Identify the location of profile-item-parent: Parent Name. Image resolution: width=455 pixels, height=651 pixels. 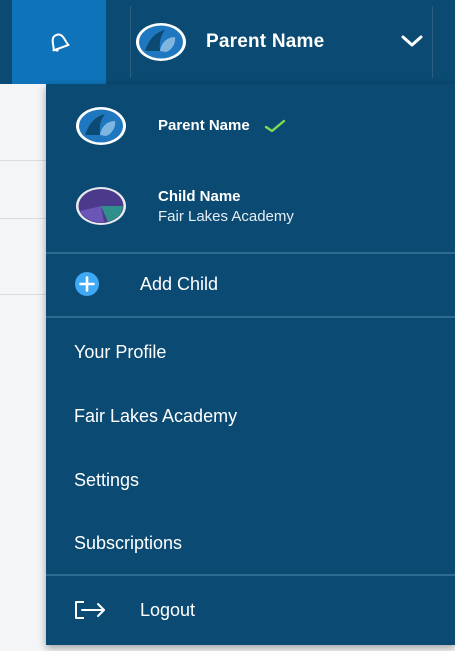
(250, 126).